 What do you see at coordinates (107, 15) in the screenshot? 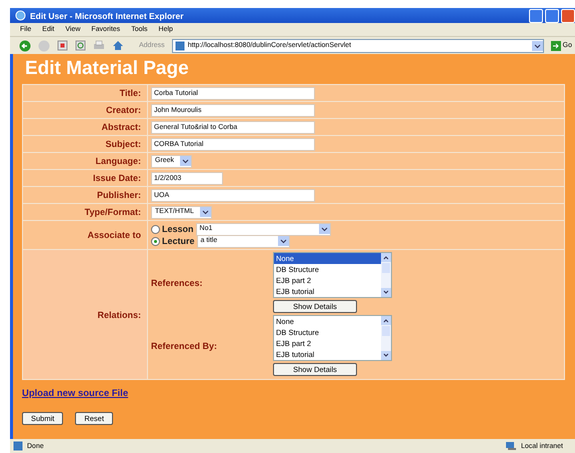
I see `window-title: Edit User - Microsoft Internet Explorer` at bounding box center [107, 15].